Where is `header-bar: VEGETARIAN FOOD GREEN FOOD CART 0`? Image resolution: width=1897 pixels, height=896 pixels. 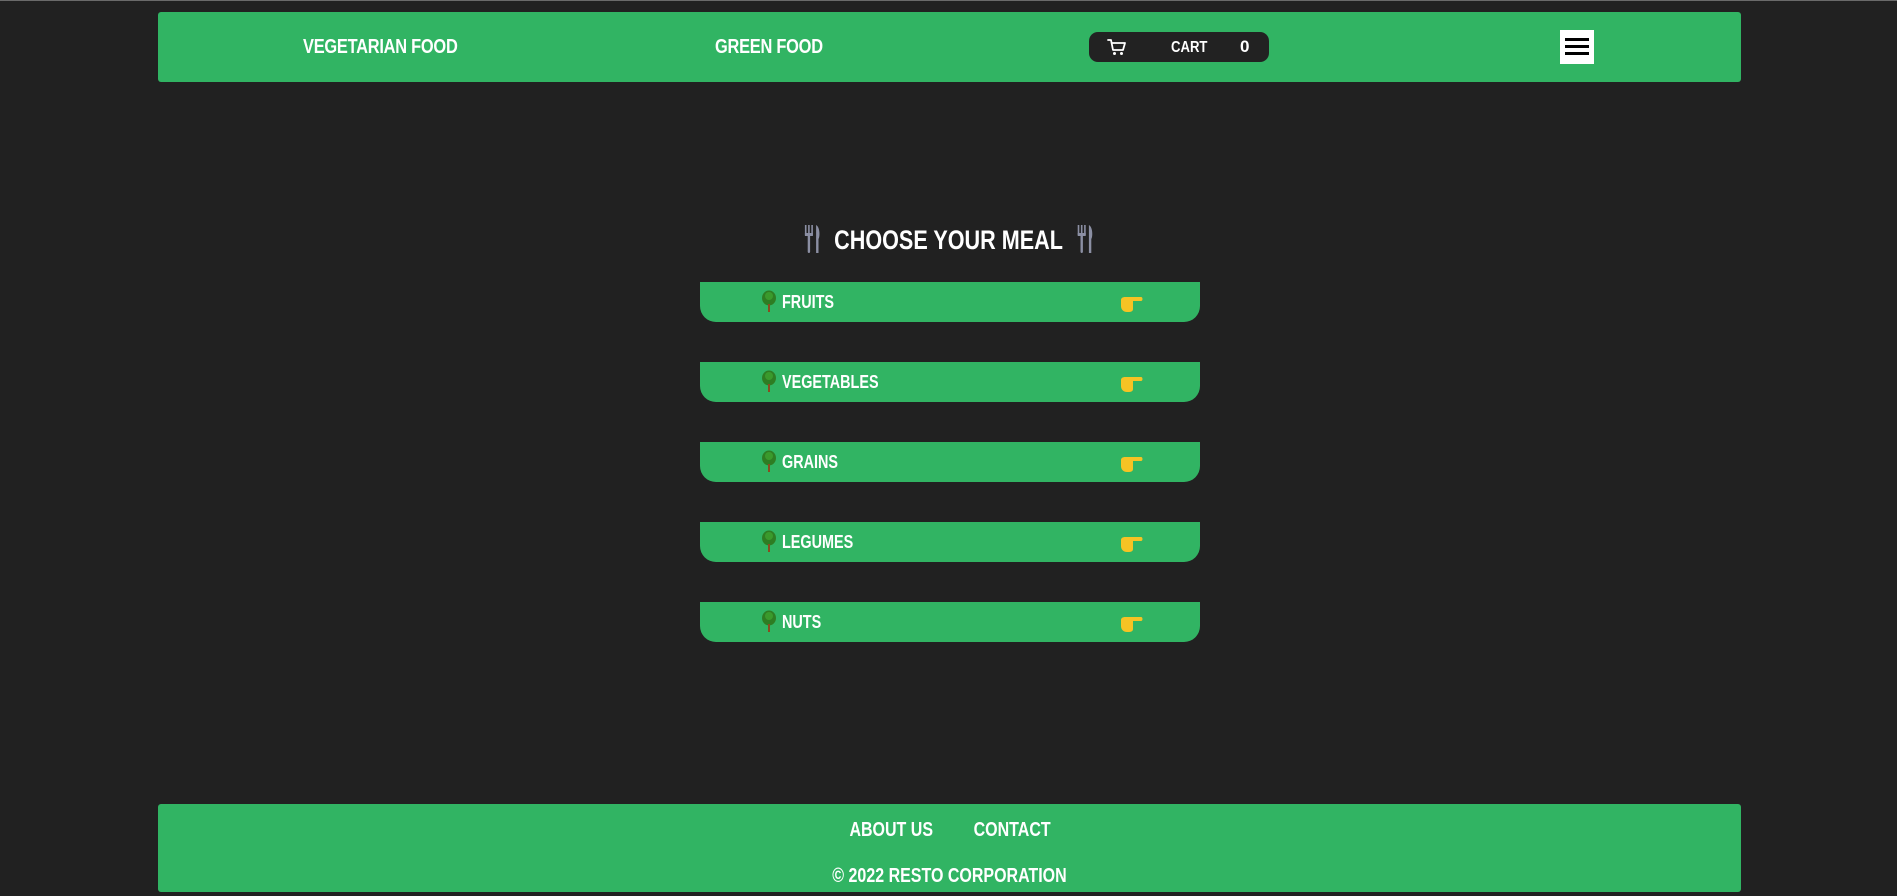
header-bar: VEGETARIAN FOOD GREEN FOOD CART 0 is located at coordinates (949, 47).